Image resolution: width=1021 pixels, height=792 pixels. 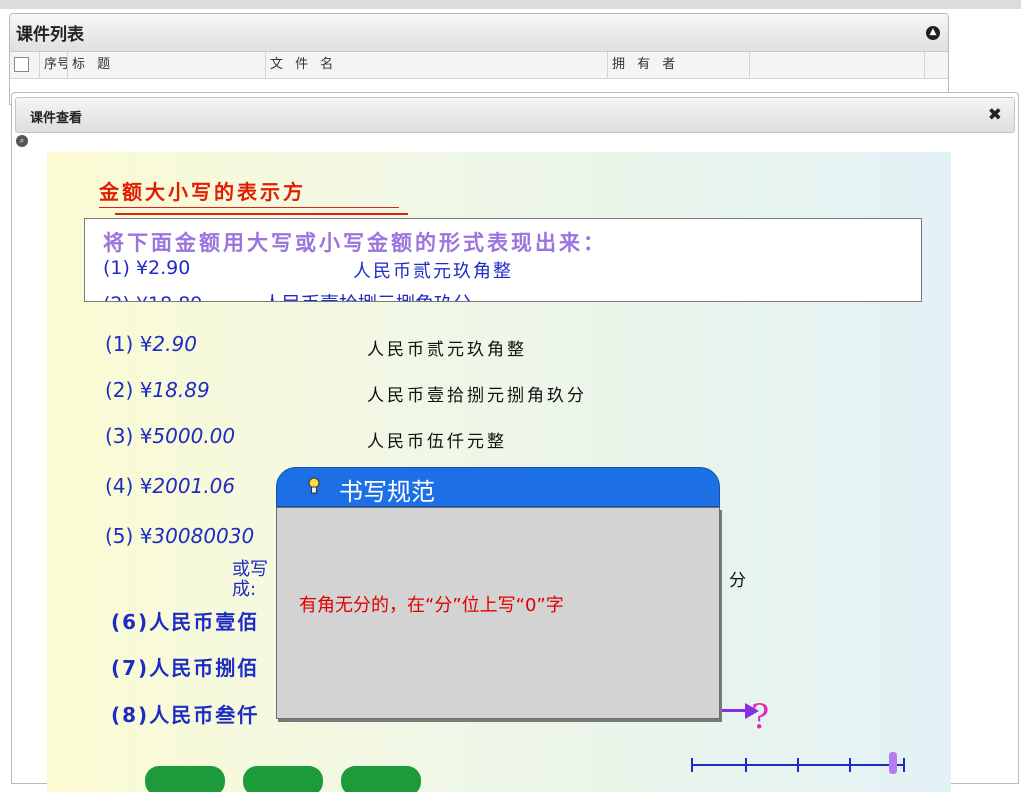 I want to click on exercise-num: (4) ¥, so click(x=129, y=486).